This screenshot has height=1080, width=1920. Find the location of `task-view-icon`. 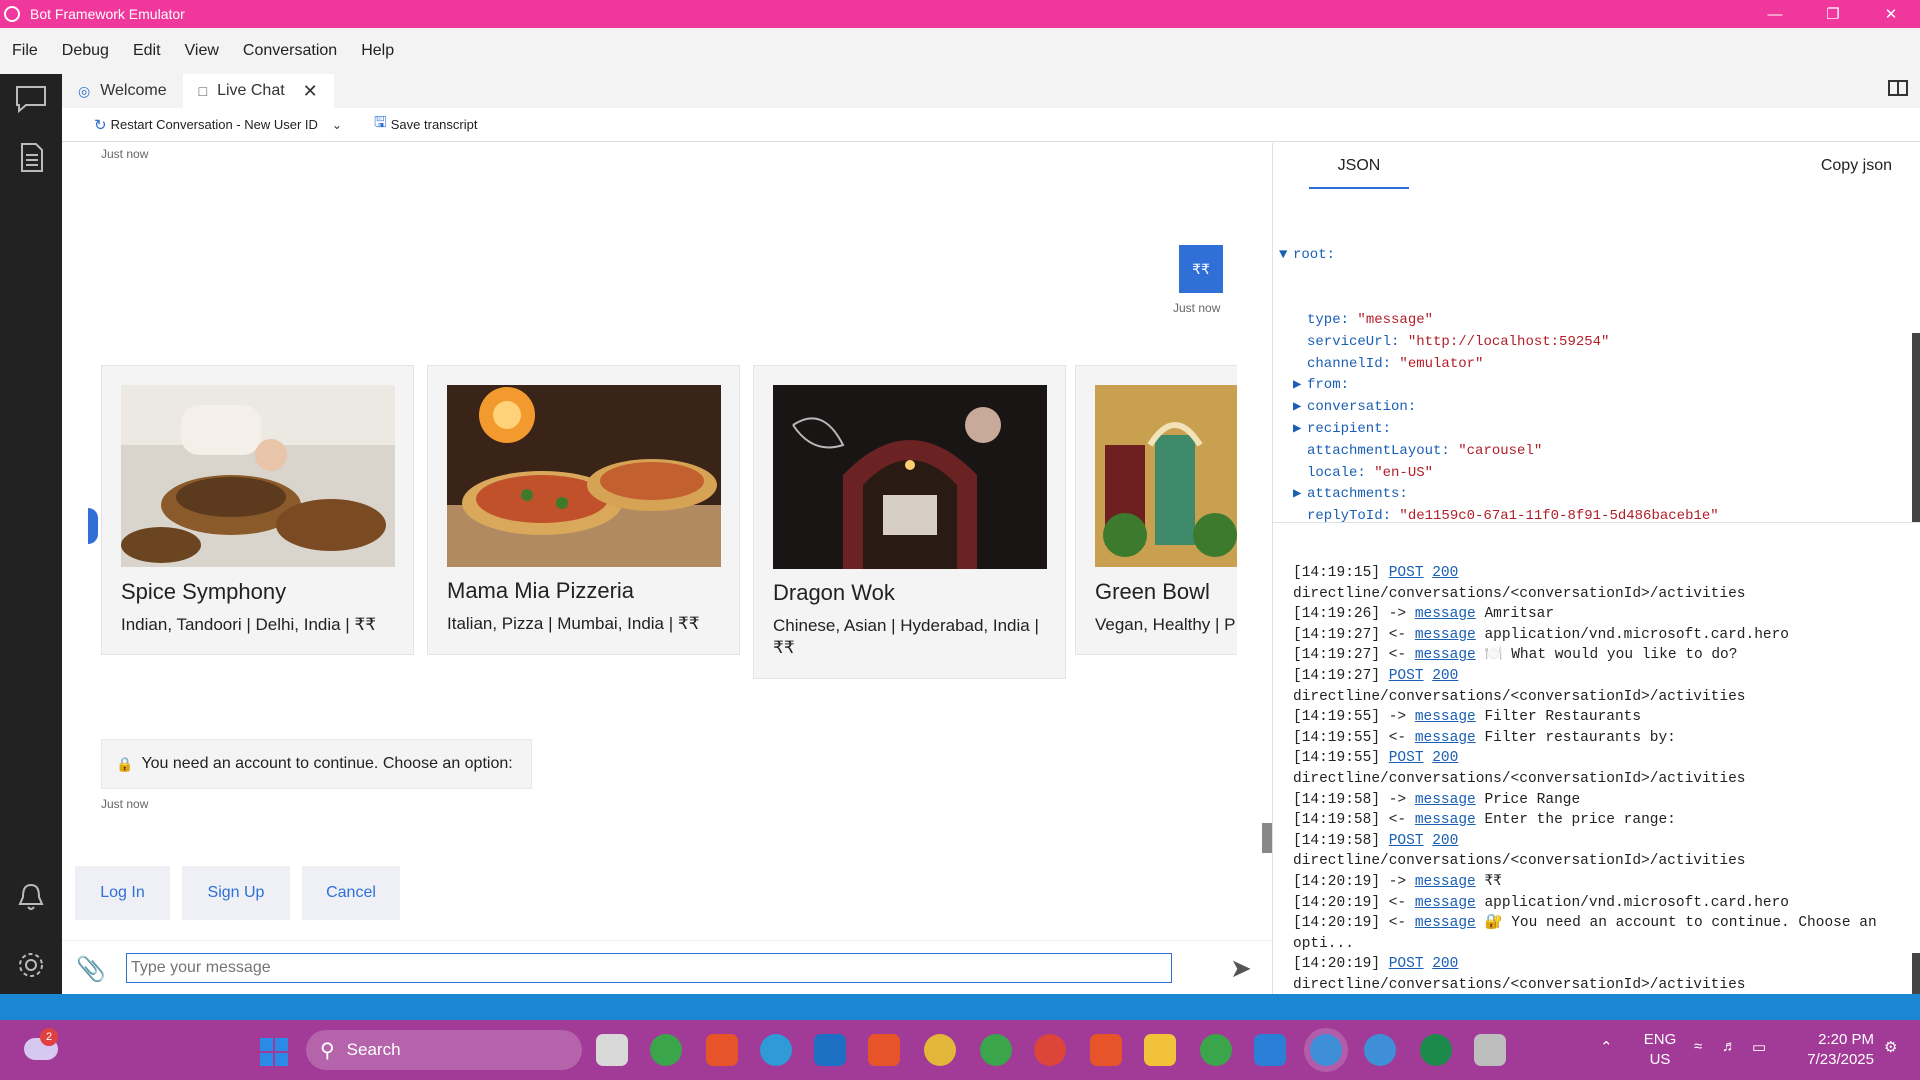

task-view-icon is located at coordinates (612, 1050).